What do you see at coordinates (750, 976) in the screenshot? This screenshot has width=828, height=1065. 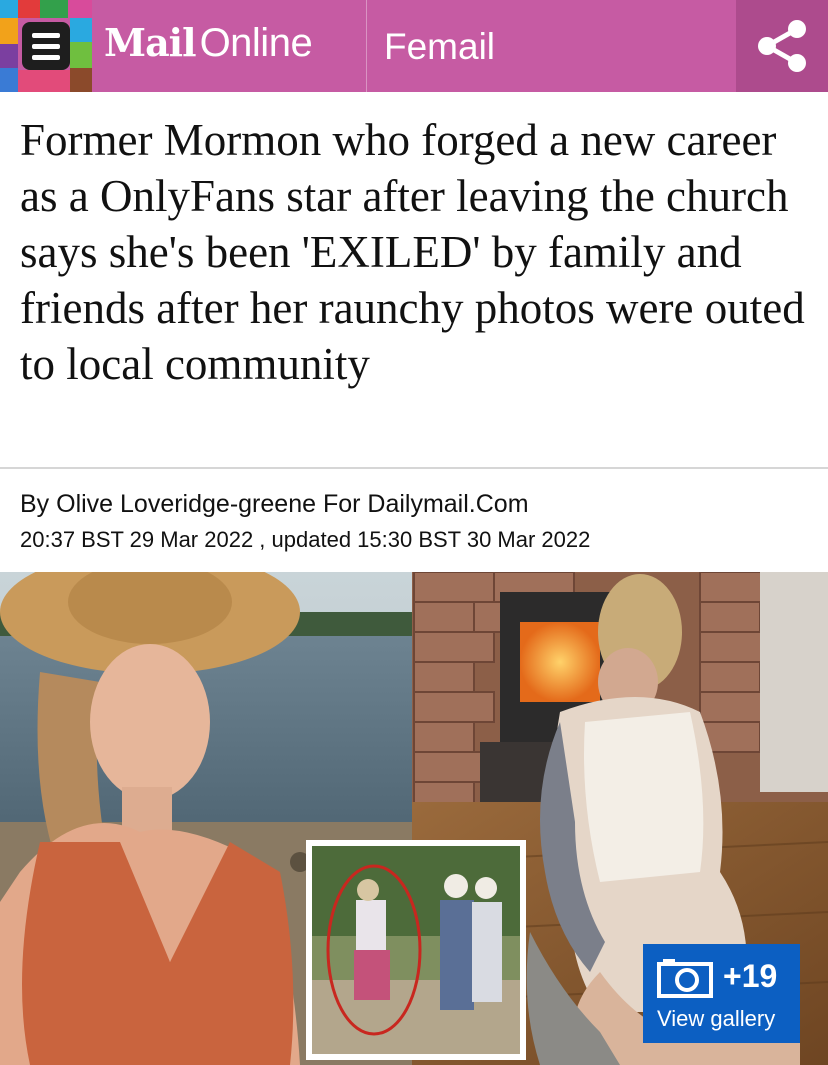 I see `gallery-count: +19` at bounding box center [750, 976].